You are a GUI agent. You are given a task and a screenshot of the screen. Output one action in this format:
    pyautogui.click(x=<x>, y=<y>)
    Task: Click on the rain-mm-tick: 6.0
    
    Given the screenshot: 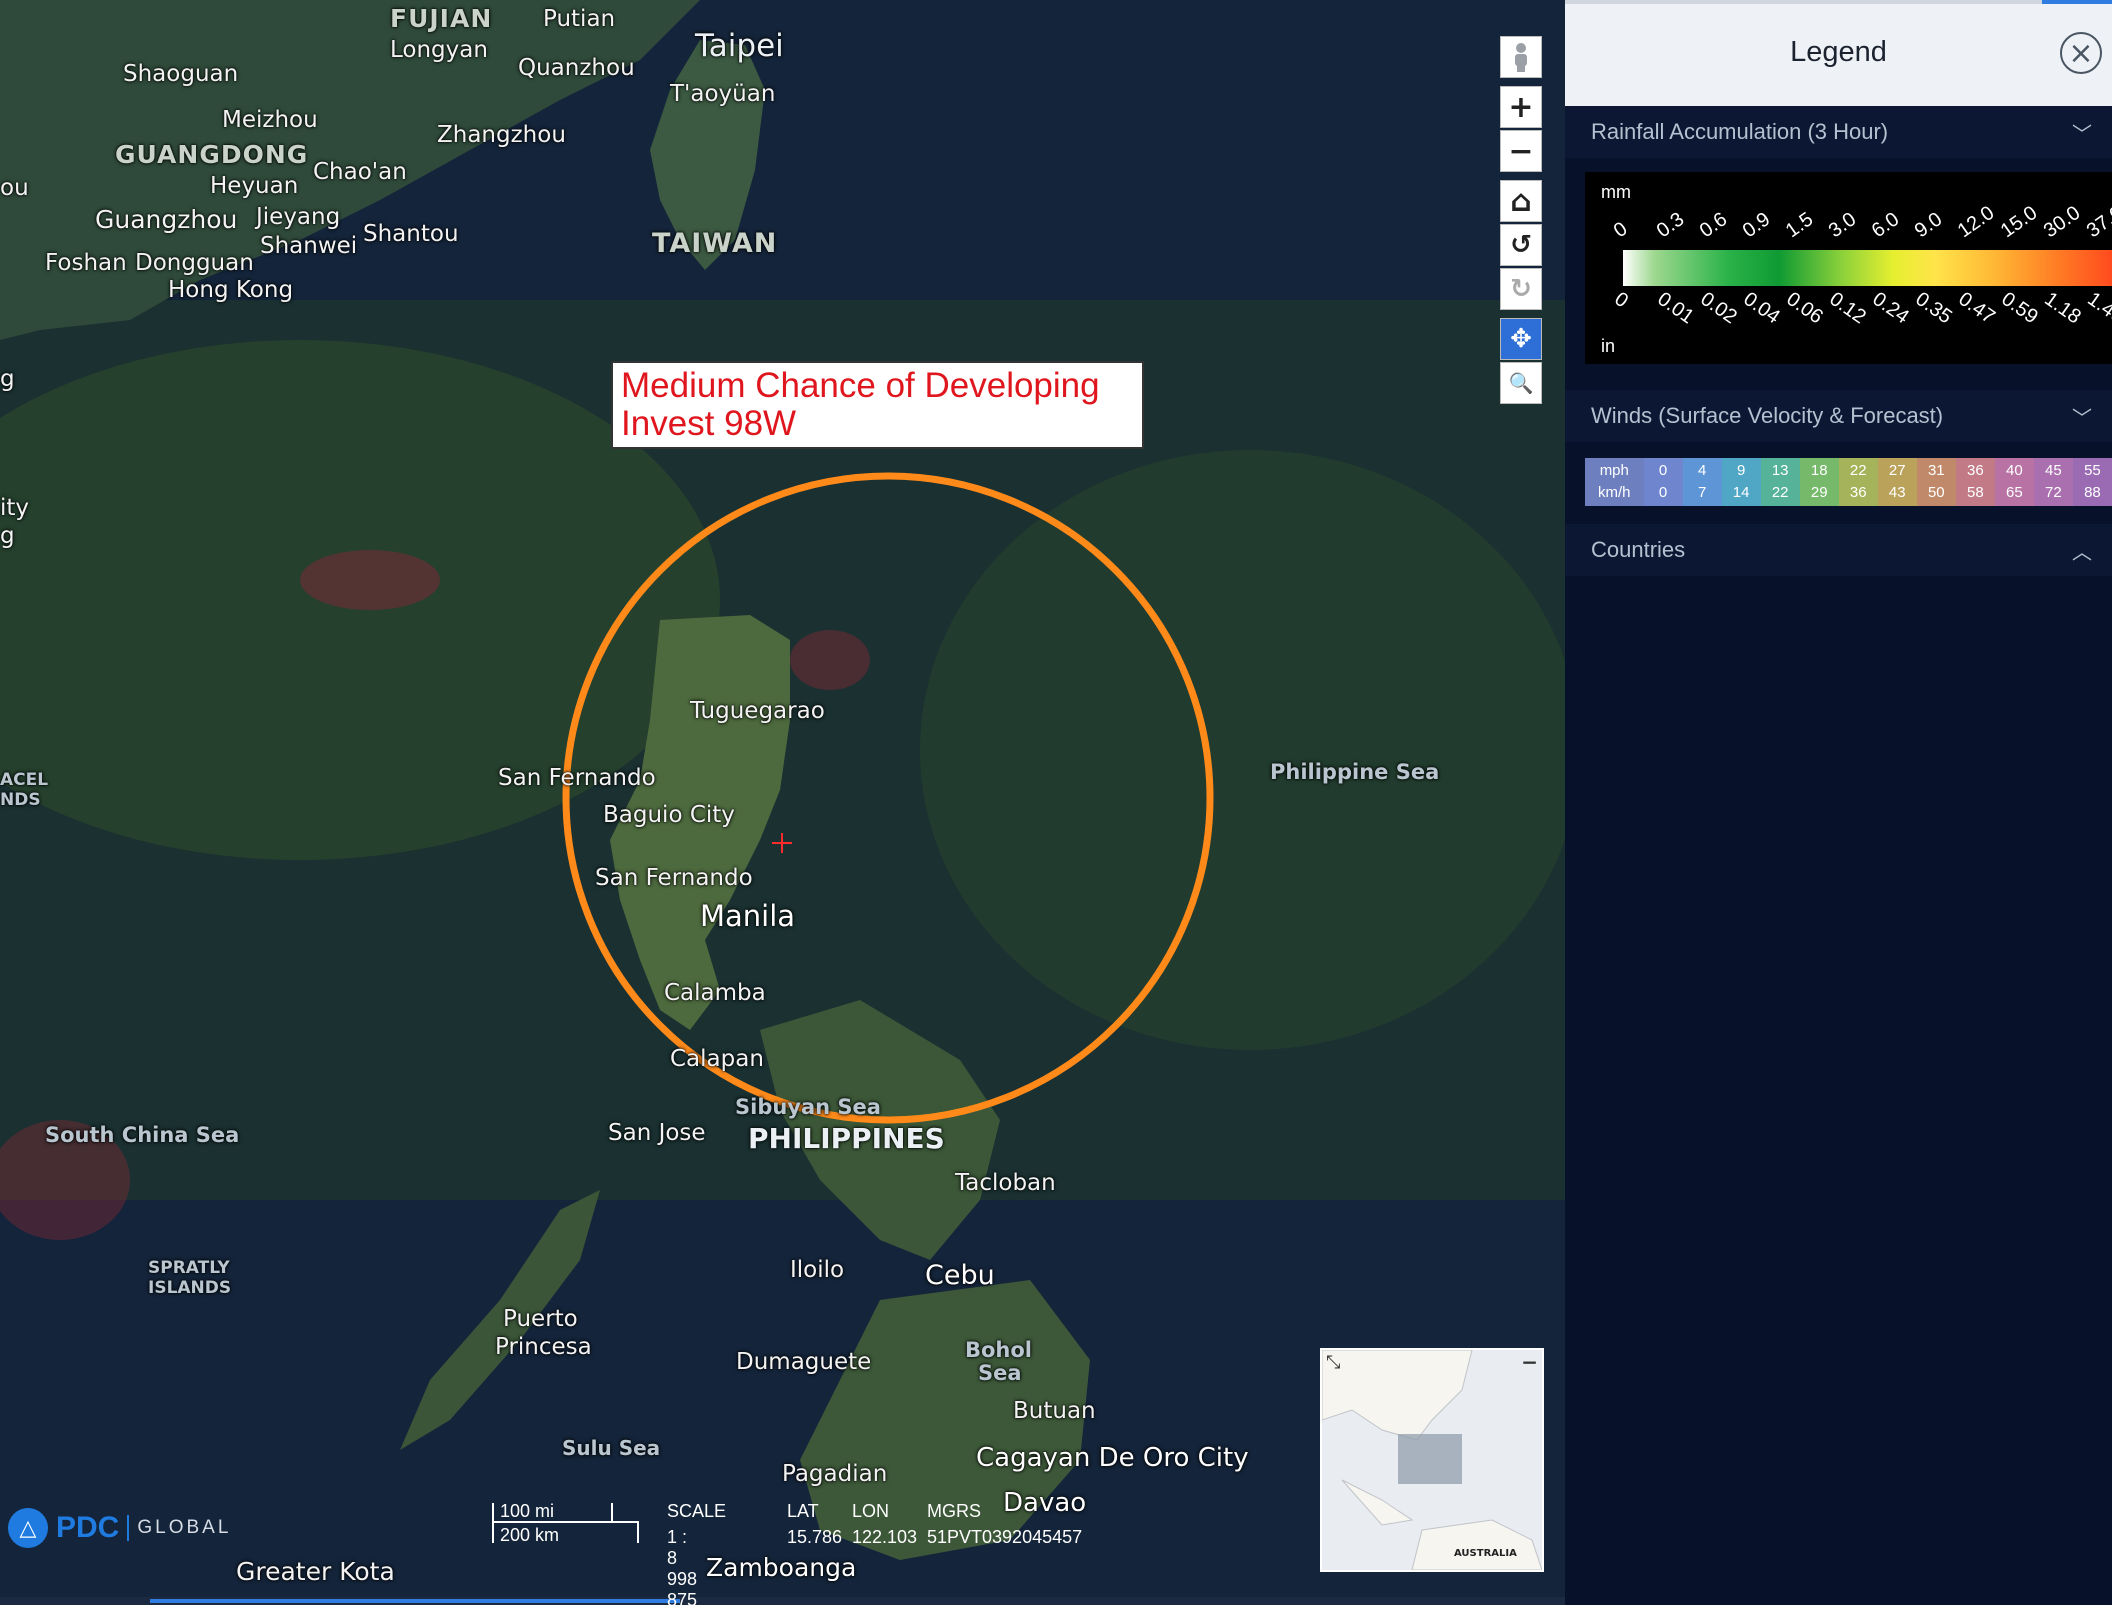 What is the action you would take?
    pyautogui.click(x=1885, y=225)
    